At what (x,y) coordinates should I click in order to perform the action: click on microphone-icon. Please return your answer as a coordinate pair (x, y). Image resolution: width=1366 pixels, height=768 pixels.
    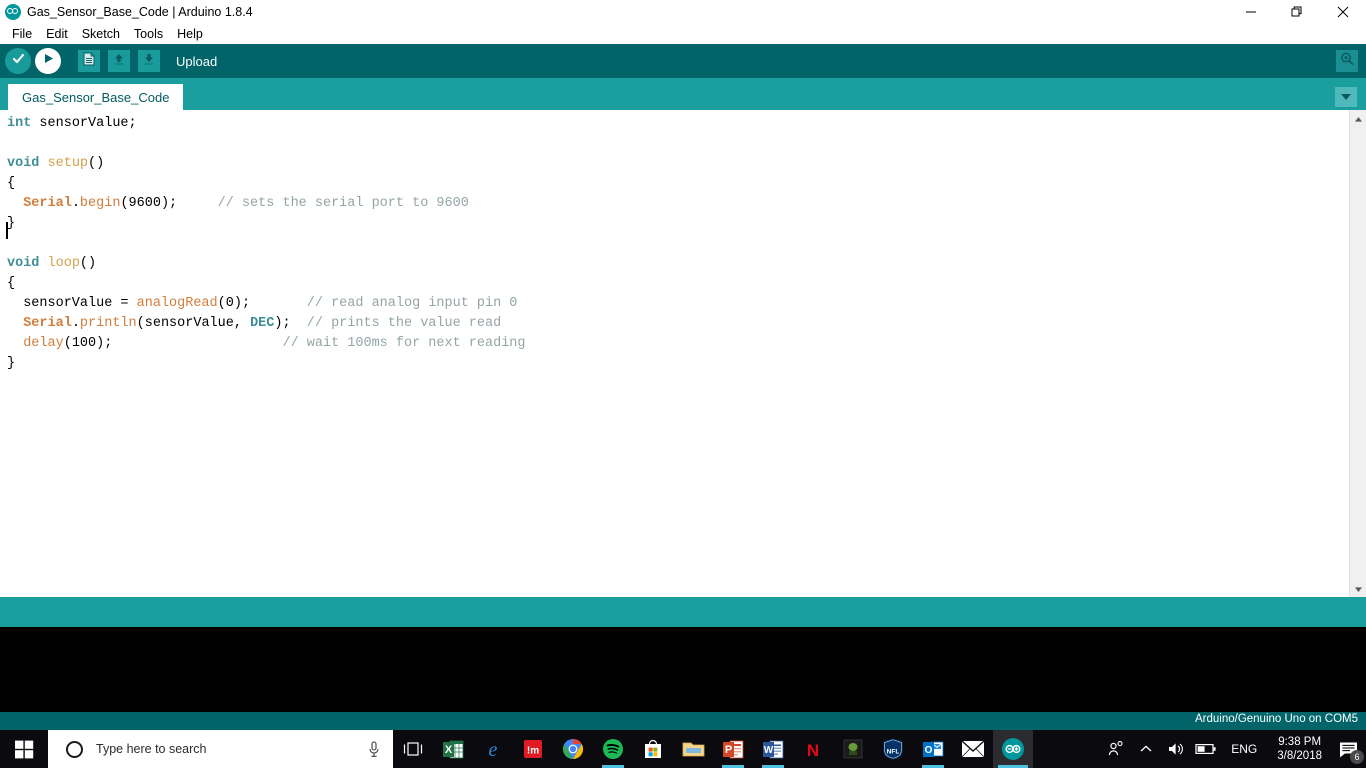
    Looking at the image, I should click on (374, 749).